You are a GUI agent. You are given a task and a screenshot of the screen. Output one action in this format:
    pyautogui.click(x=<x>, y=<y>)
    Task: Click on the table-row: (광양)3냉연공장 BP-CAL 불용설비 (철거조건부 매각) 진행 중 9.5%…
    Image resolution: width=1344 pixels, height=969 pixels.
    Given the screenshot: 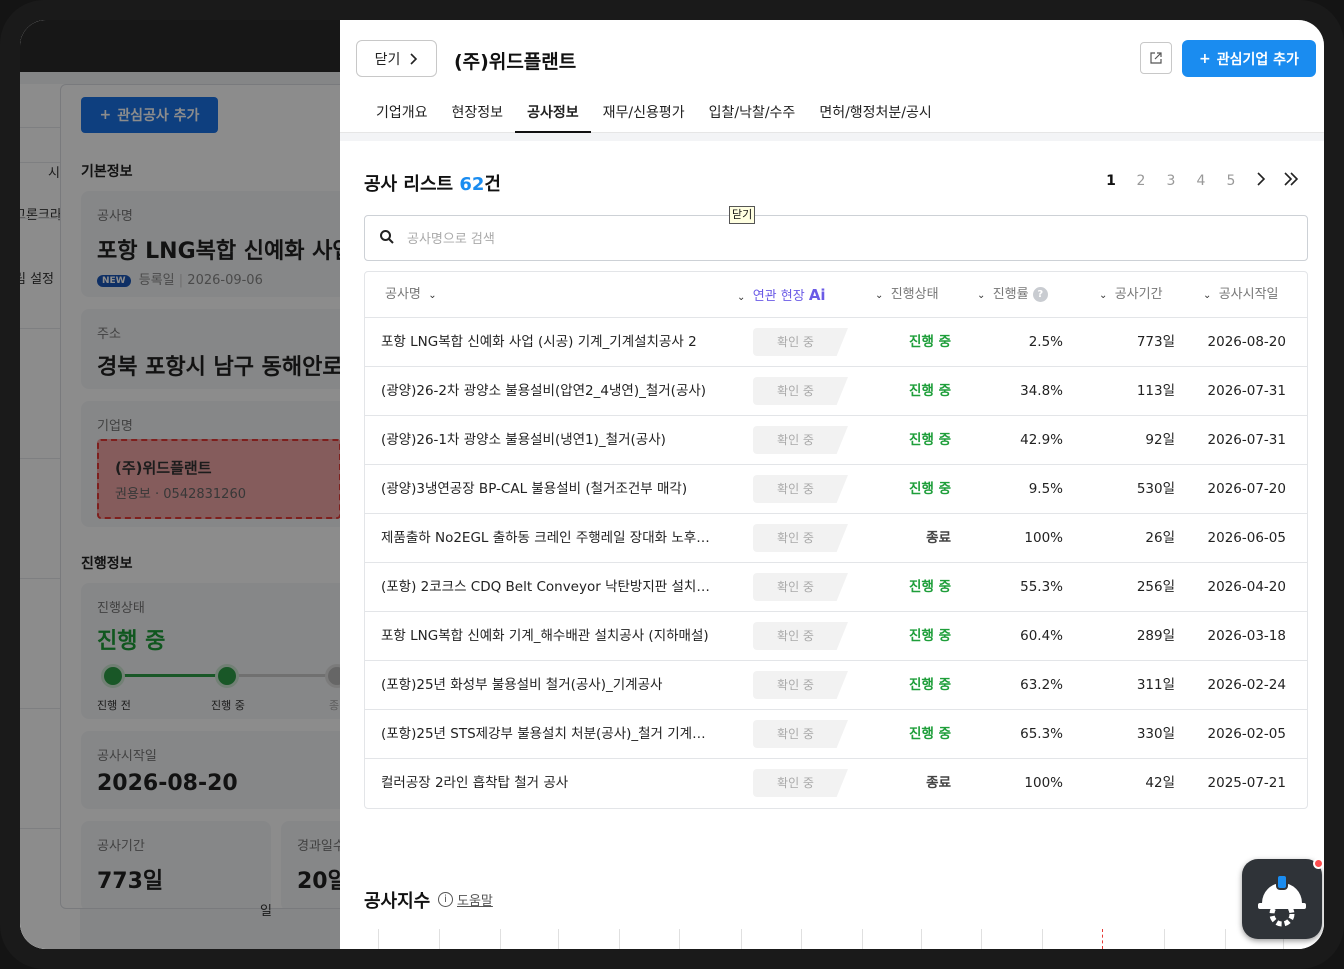 What is the action you would take?
    pyautogui.click(x=836, y=489)
    